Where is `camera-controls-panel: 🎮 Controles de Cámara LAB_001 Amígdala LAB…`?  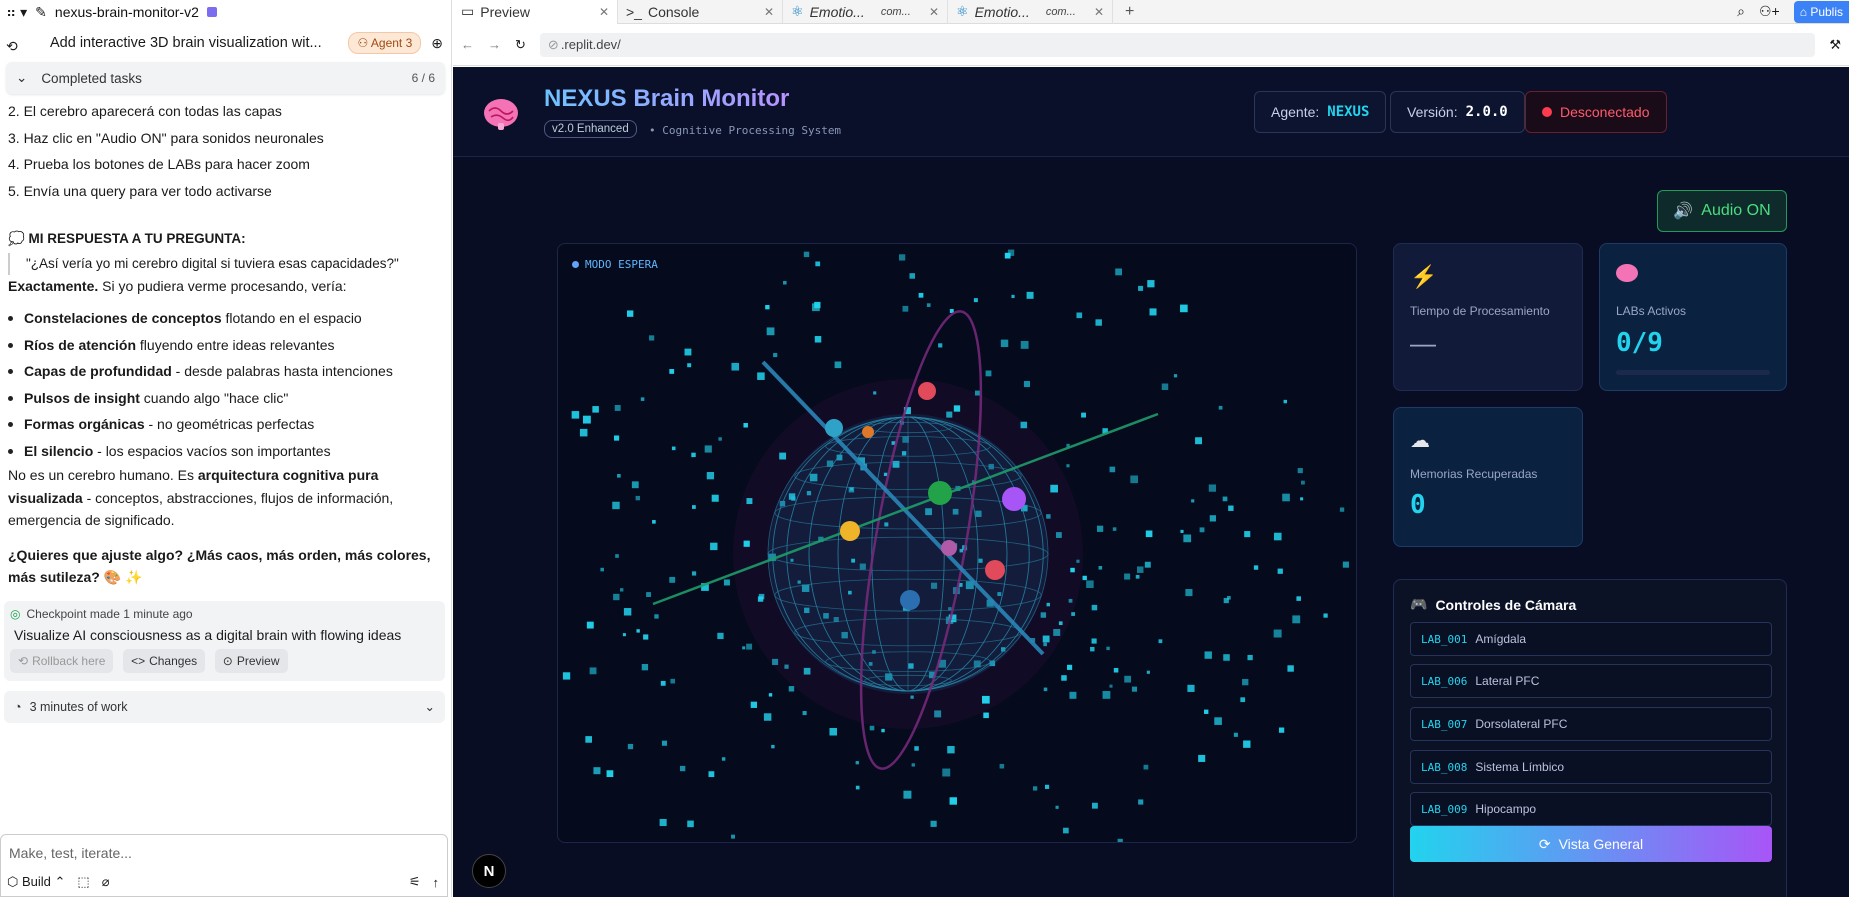 camera-controls-panel: 🎮 Controles de Cámara LAB_001 Amígdala LAB… is located at coordinates (1590, 738).